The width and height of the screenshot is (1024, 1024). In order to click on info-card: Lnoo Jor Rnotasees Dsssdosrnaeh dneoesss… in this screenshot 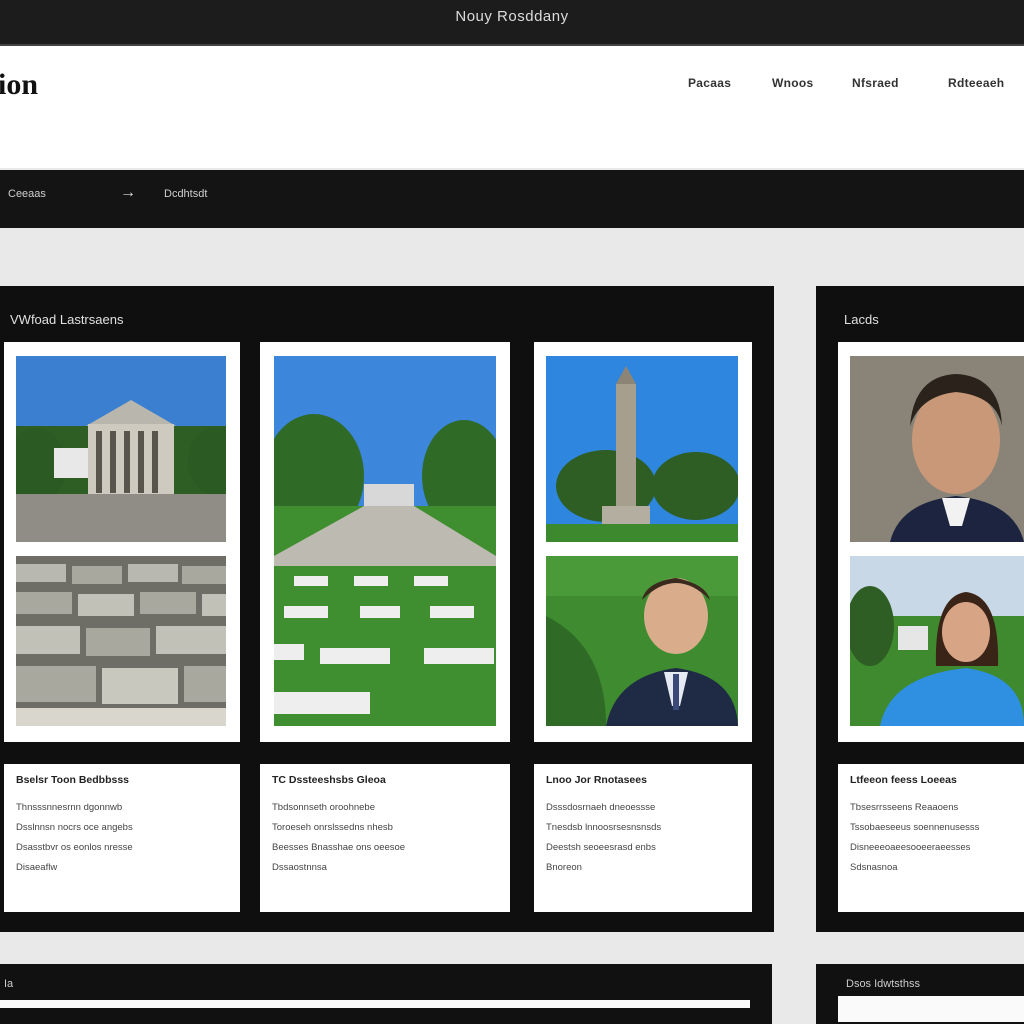, I will do `click(643, 838)`.